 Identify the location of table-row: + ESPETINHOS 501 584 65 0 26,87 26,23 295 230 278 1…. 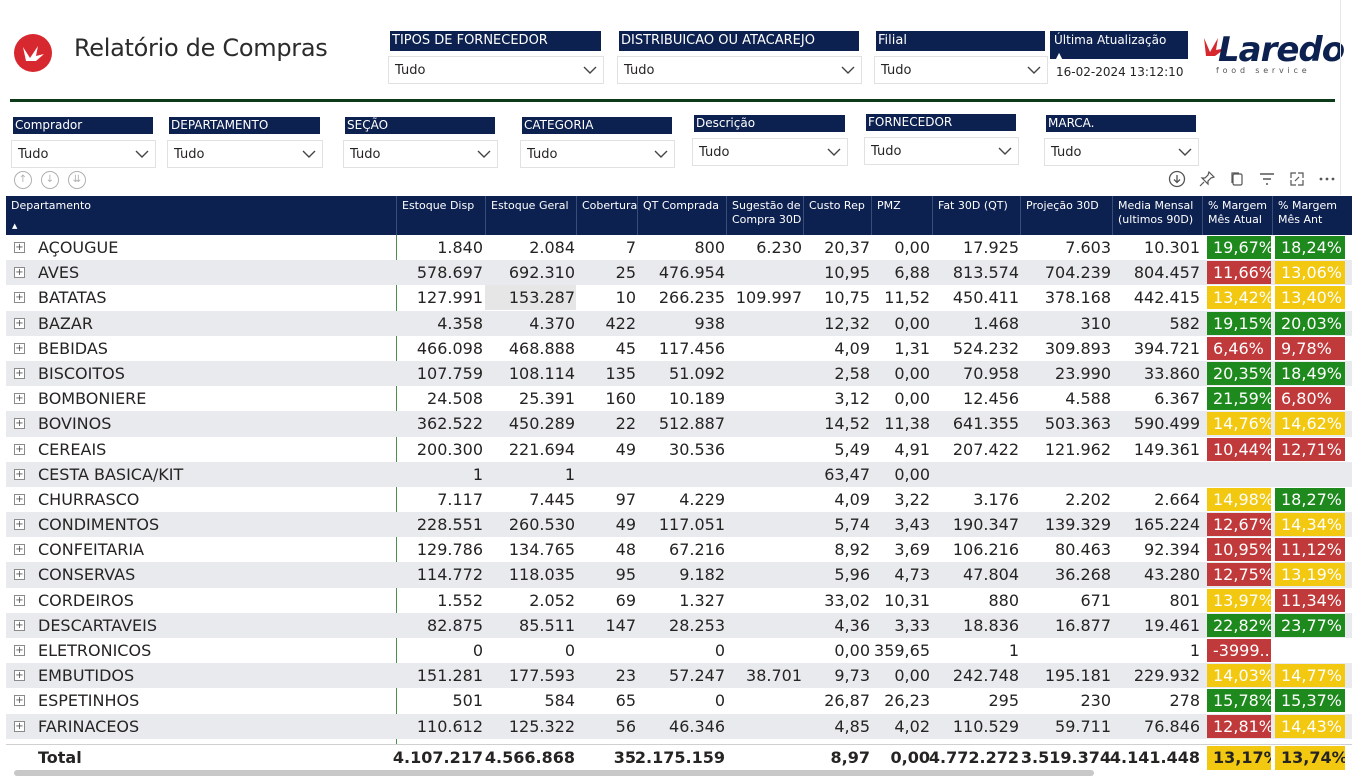
(679, 700).